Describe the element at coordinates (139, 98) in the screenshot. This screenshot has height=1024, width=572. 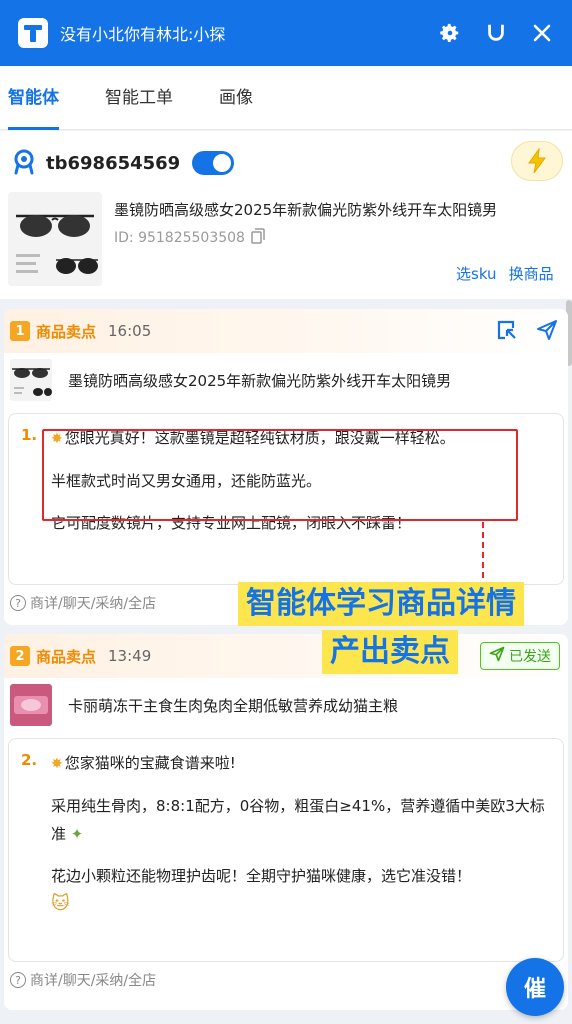
I see `tab-smart-ticket: 智能工单` at that location.